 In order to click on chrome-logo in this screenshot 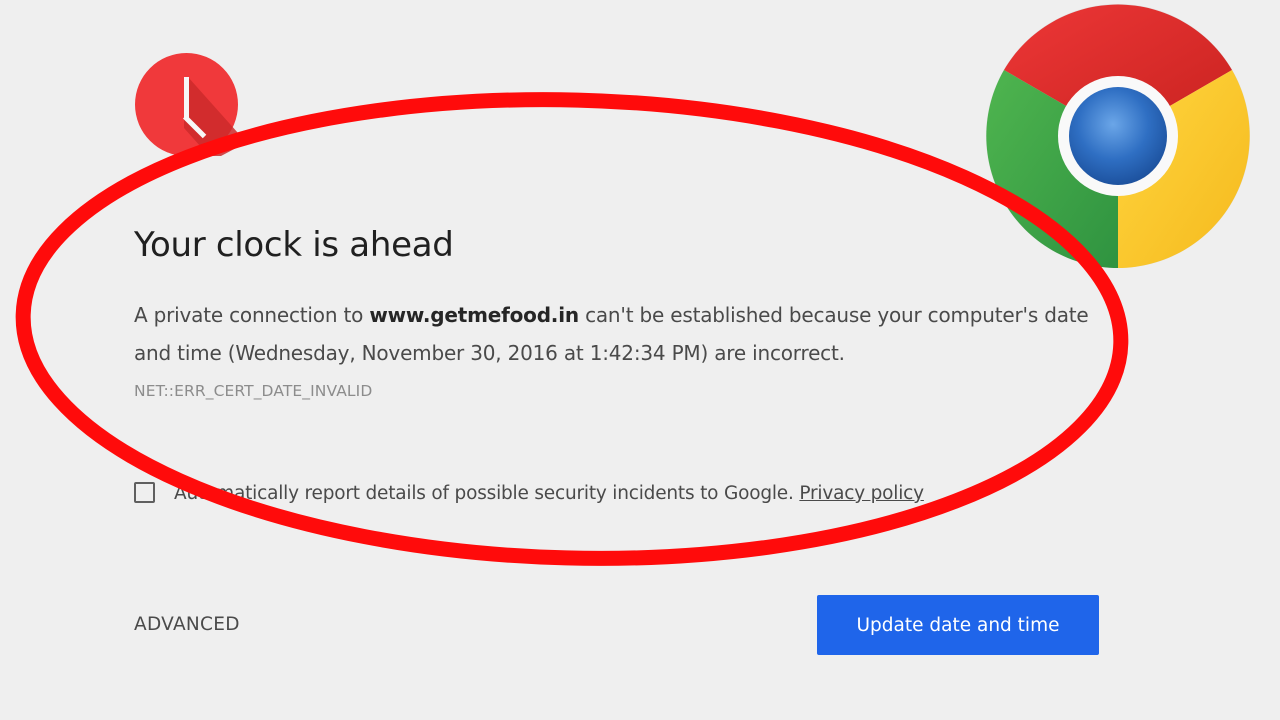, I will do `click(1118, 136)`.